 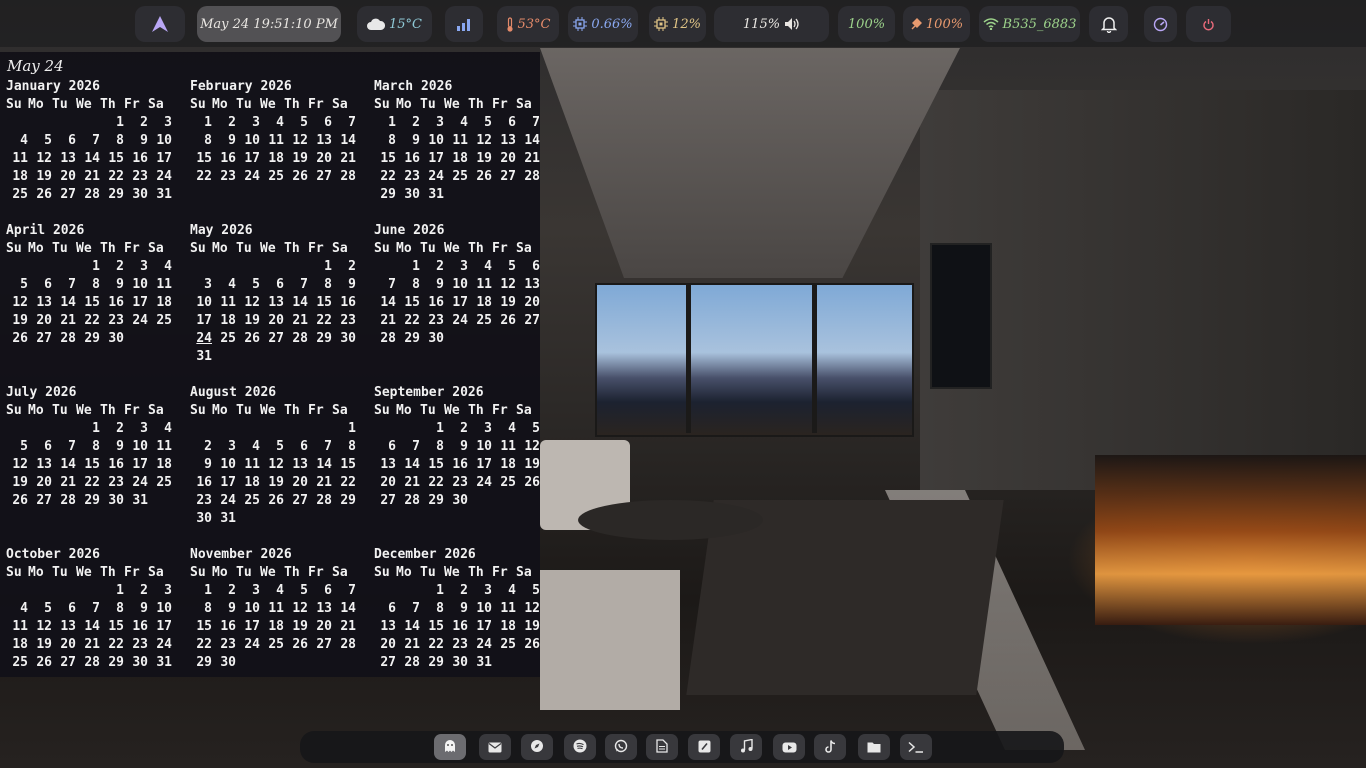 I want to click on dock-item-files, so click(x=874, y=747).